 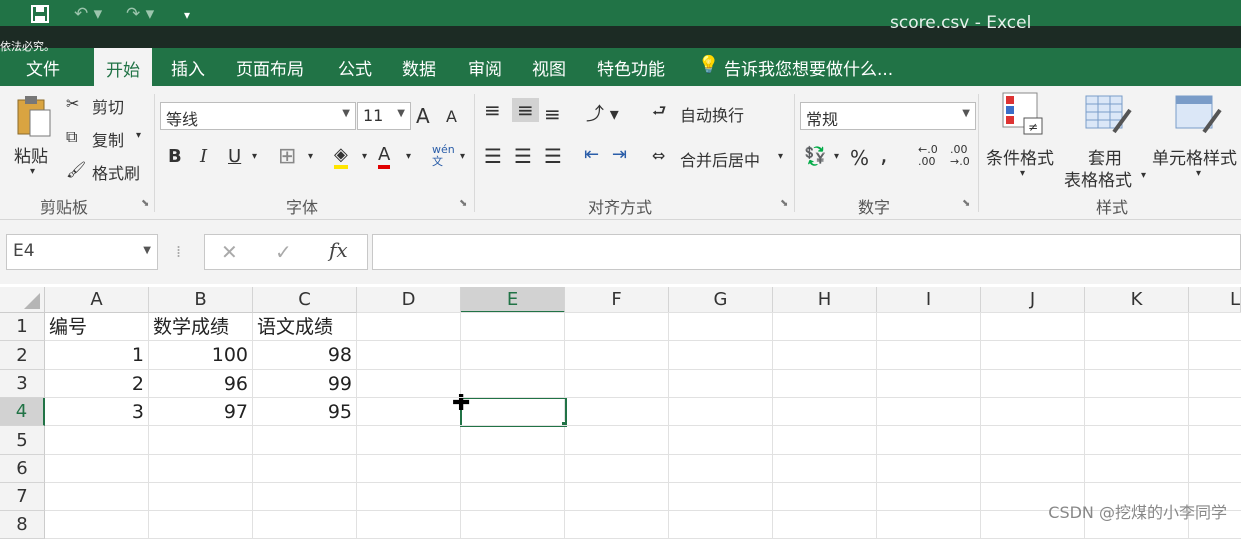 What do you see at coordinates (929, 300) in the screenshot?
I see `column-header-i: I` at bounding box center [929, 300].